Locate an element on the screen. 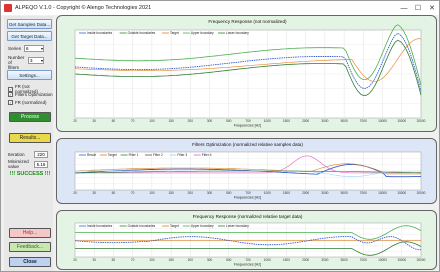  fo-tick-label: 2000 is located at coordinates (305, 193).